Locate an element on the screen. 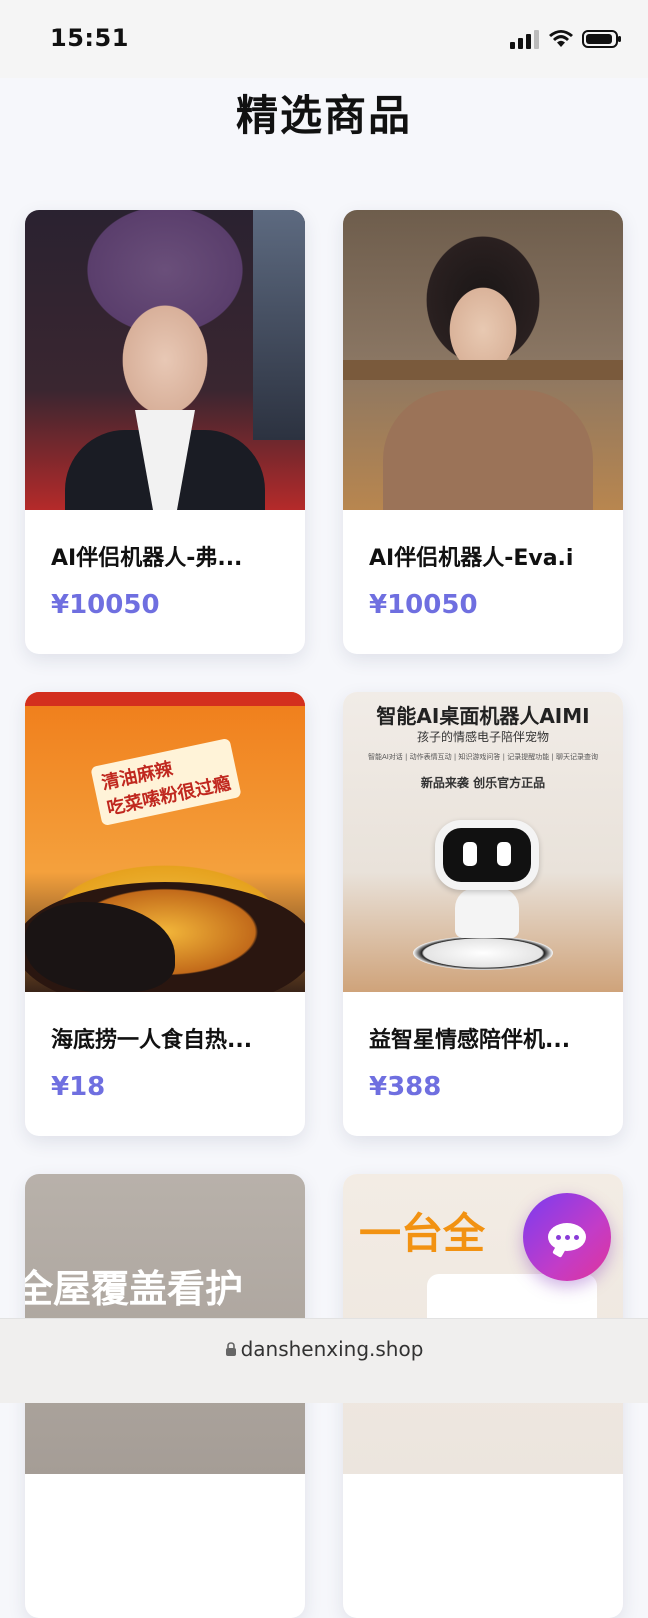  url-text: danshenxing.shop is located at coordinates (332, 1349).